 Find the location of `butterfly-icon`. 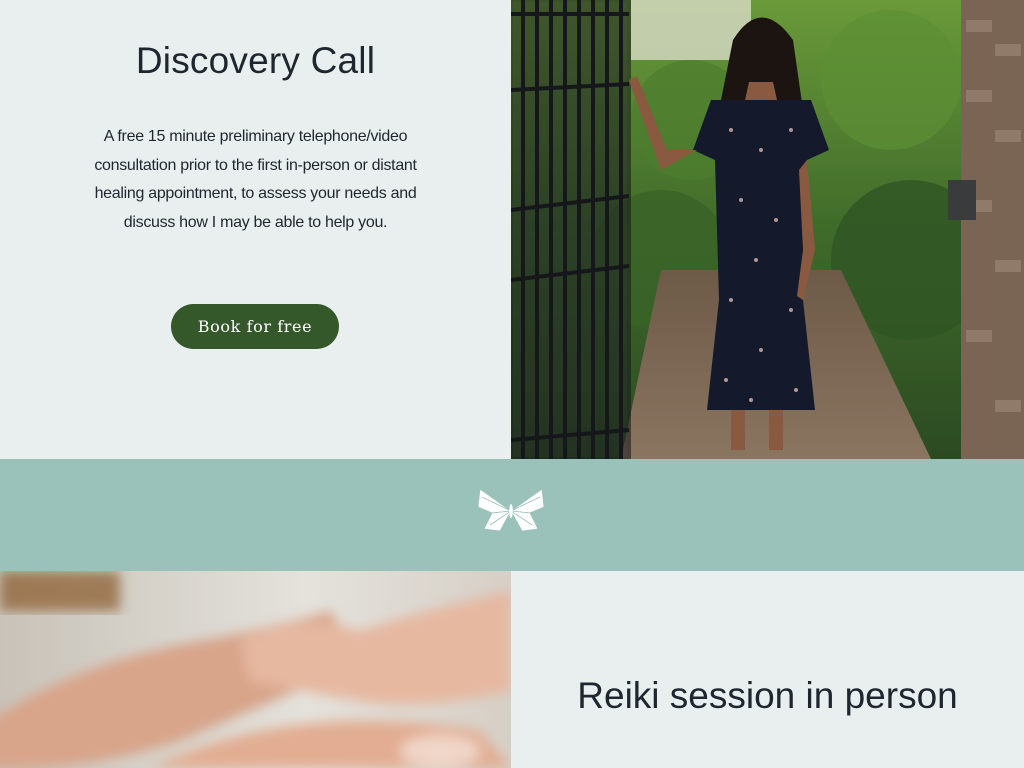

butterfly-icon is located at coordinates (511, 511).